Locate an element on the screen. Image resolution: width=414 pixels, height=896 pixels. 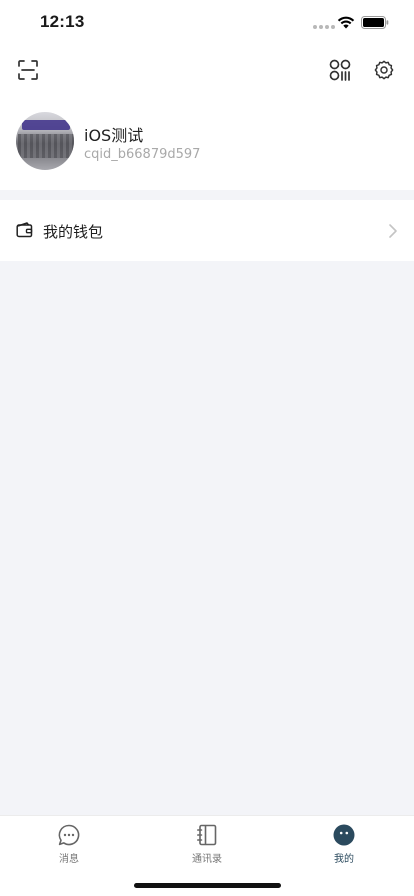
scan-icon is located at coordinates (28, 70).